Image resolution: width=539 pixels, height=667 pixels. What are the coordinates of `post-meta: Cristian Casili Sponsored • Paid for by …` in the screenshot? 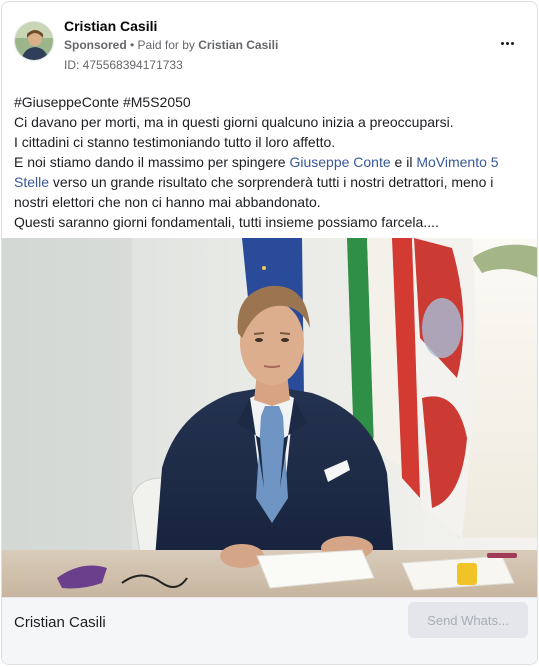 It's located at (171, 45).